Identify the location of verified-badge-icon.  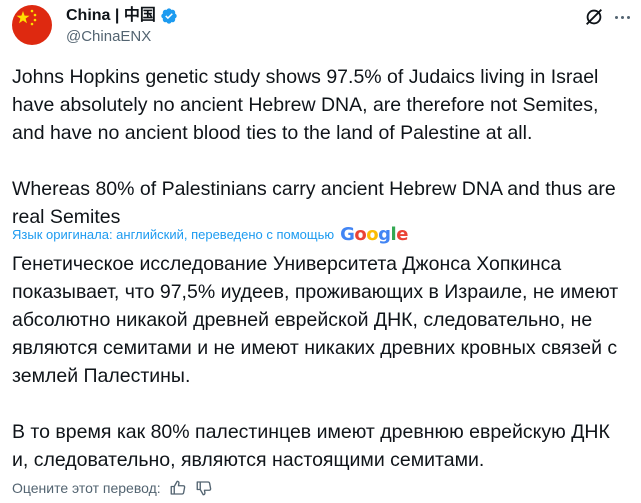
(169, 16).